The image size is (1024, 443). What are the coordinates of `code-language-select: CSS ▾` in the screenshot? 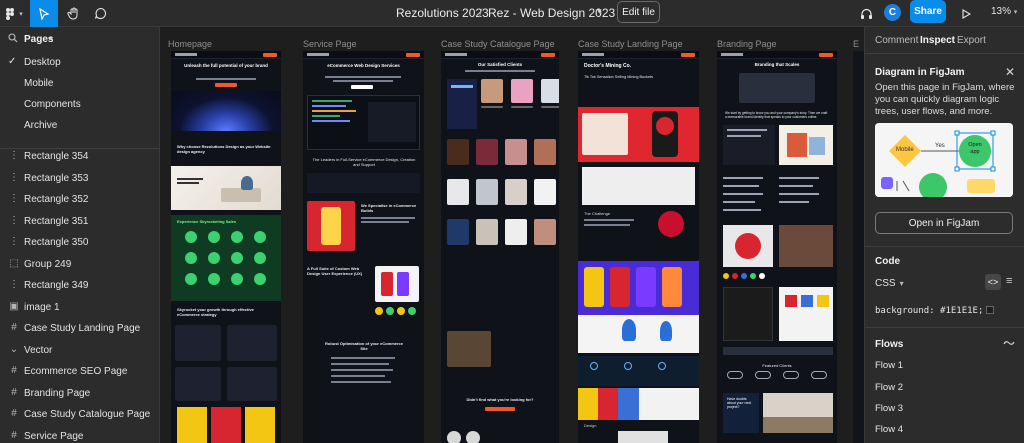 It's located at (889, 283).